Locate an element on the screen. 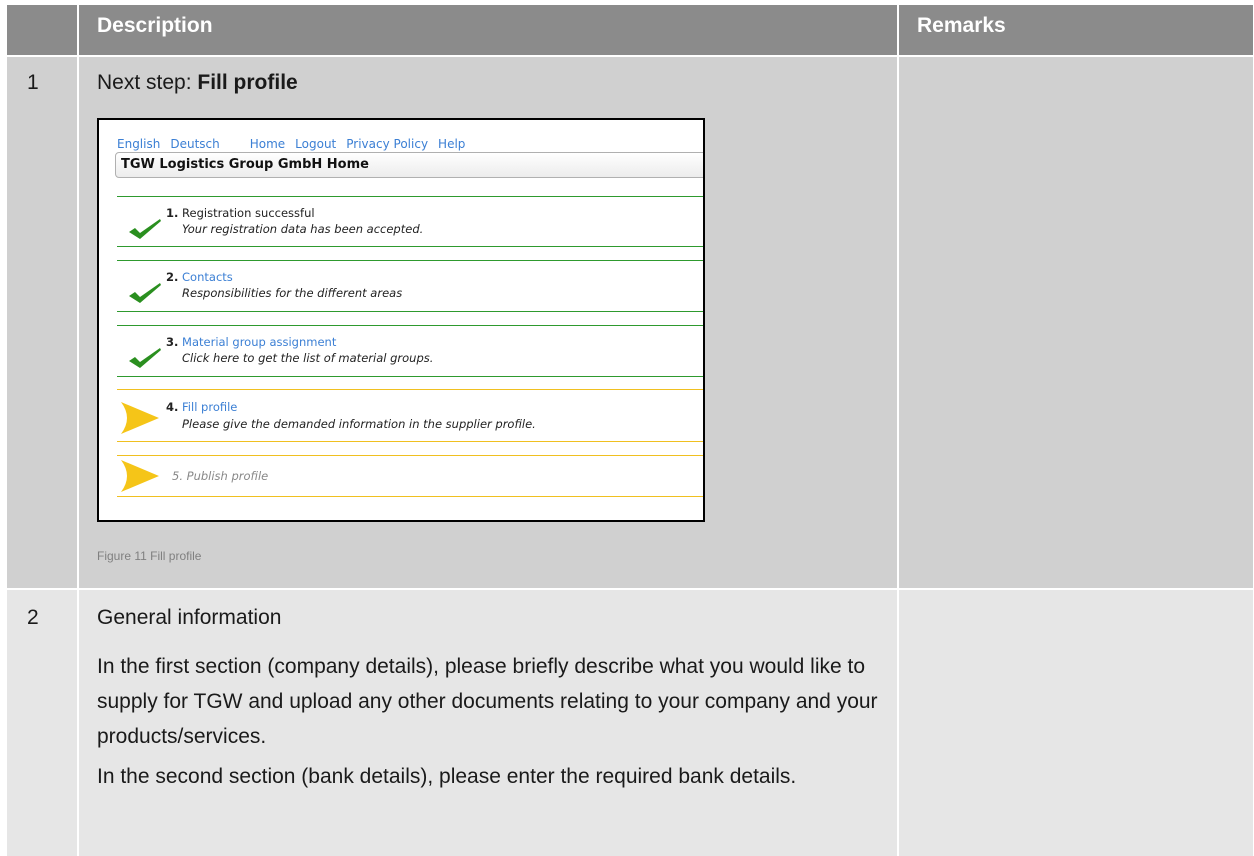 This screenshot has width=1254, height=856. step-2-label: 2. Contacts is located at coordinates (199, 277).